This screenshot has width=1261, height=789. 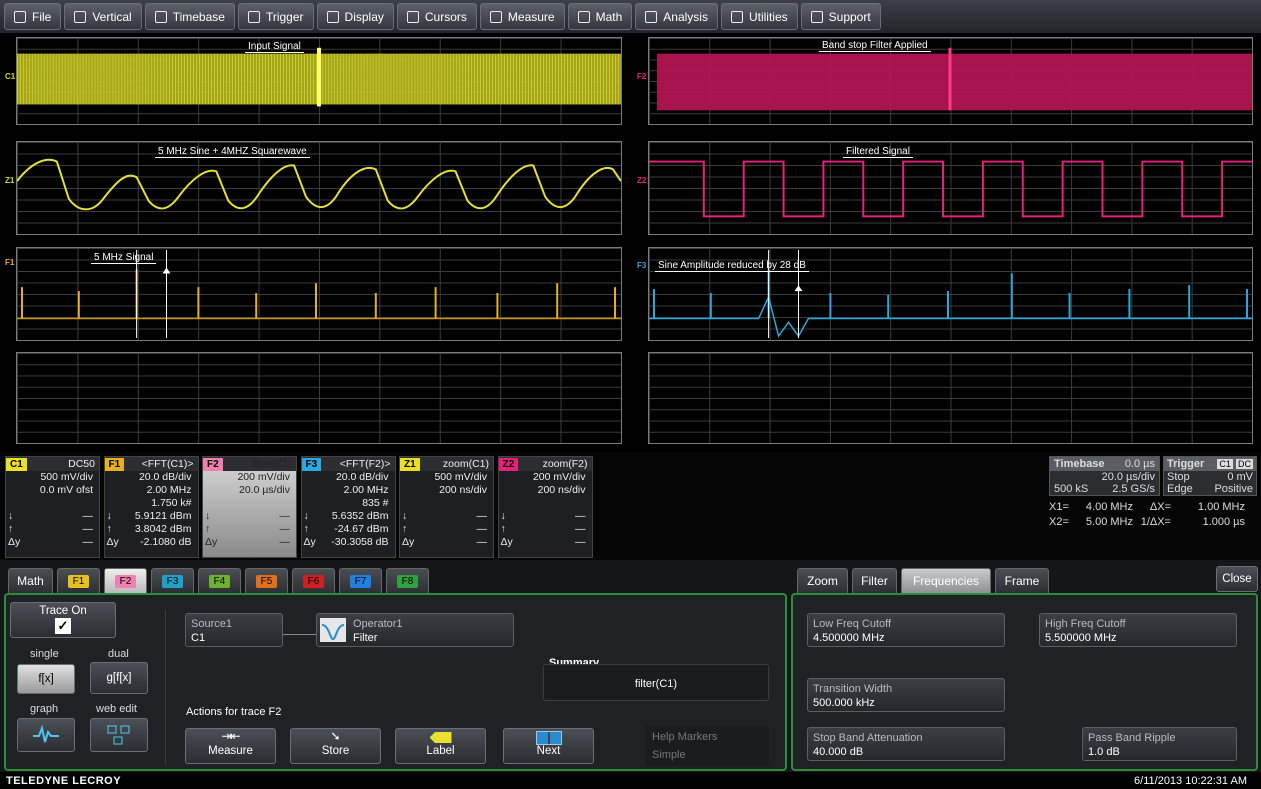 What do you see at coordinates (816, 16) in the screenshot?
I see `support-icon` at bounding box center [816, 16].